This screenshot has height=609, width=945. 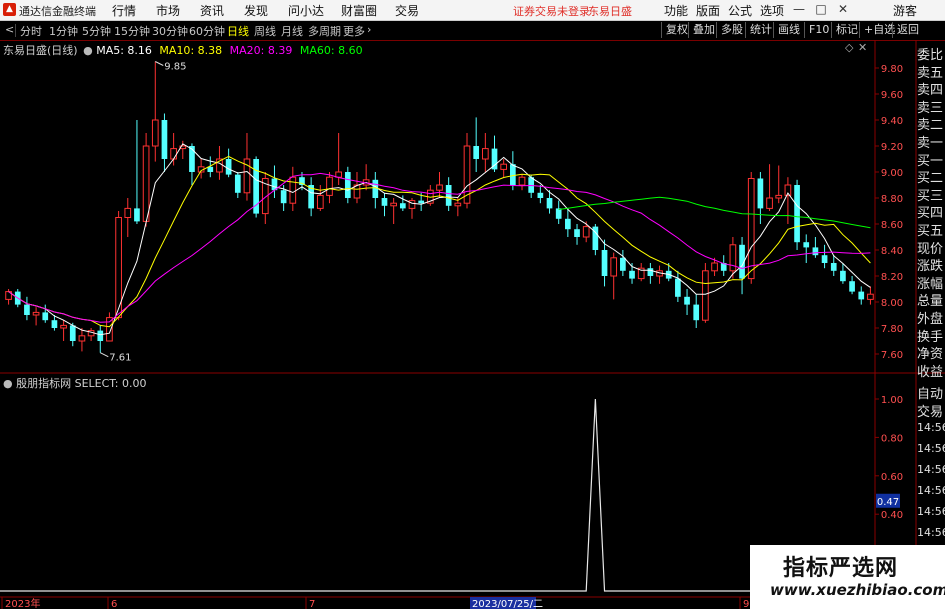 What do you see at coordinates (930, 143) in the screenshot?
I see `side-label-5: 卖一` at bounding box center [930, 143].